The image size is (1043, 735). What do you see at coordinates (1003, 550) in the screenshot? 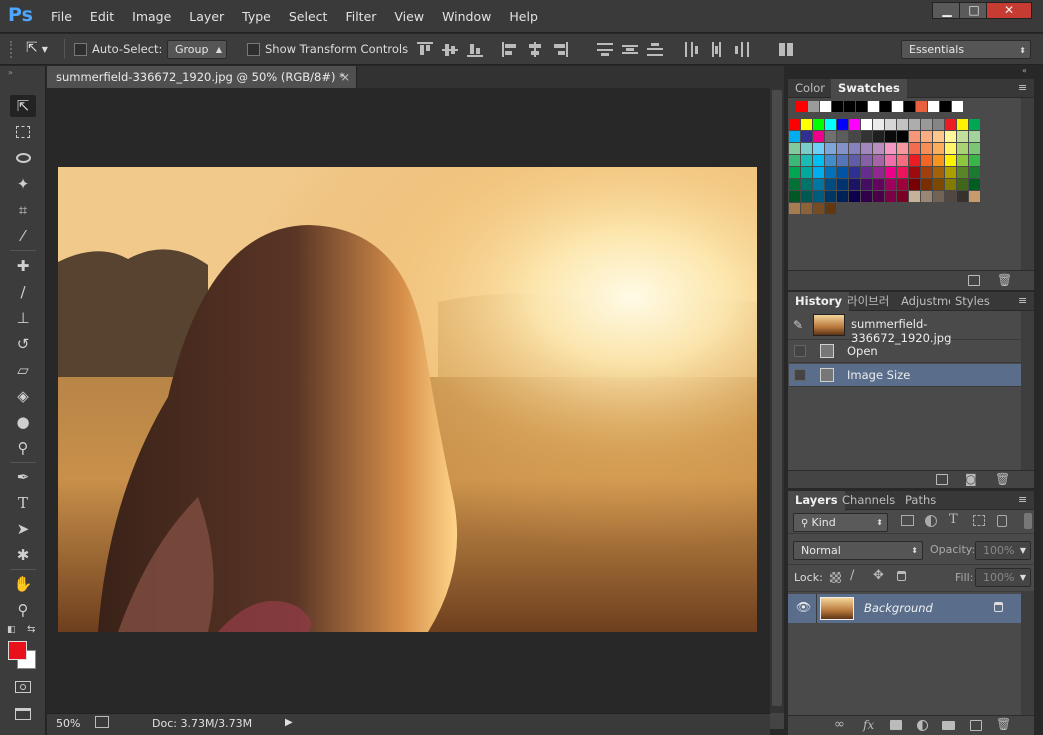
I see `opacity-field: 100% ▼` at bounding box center [1003, 550].